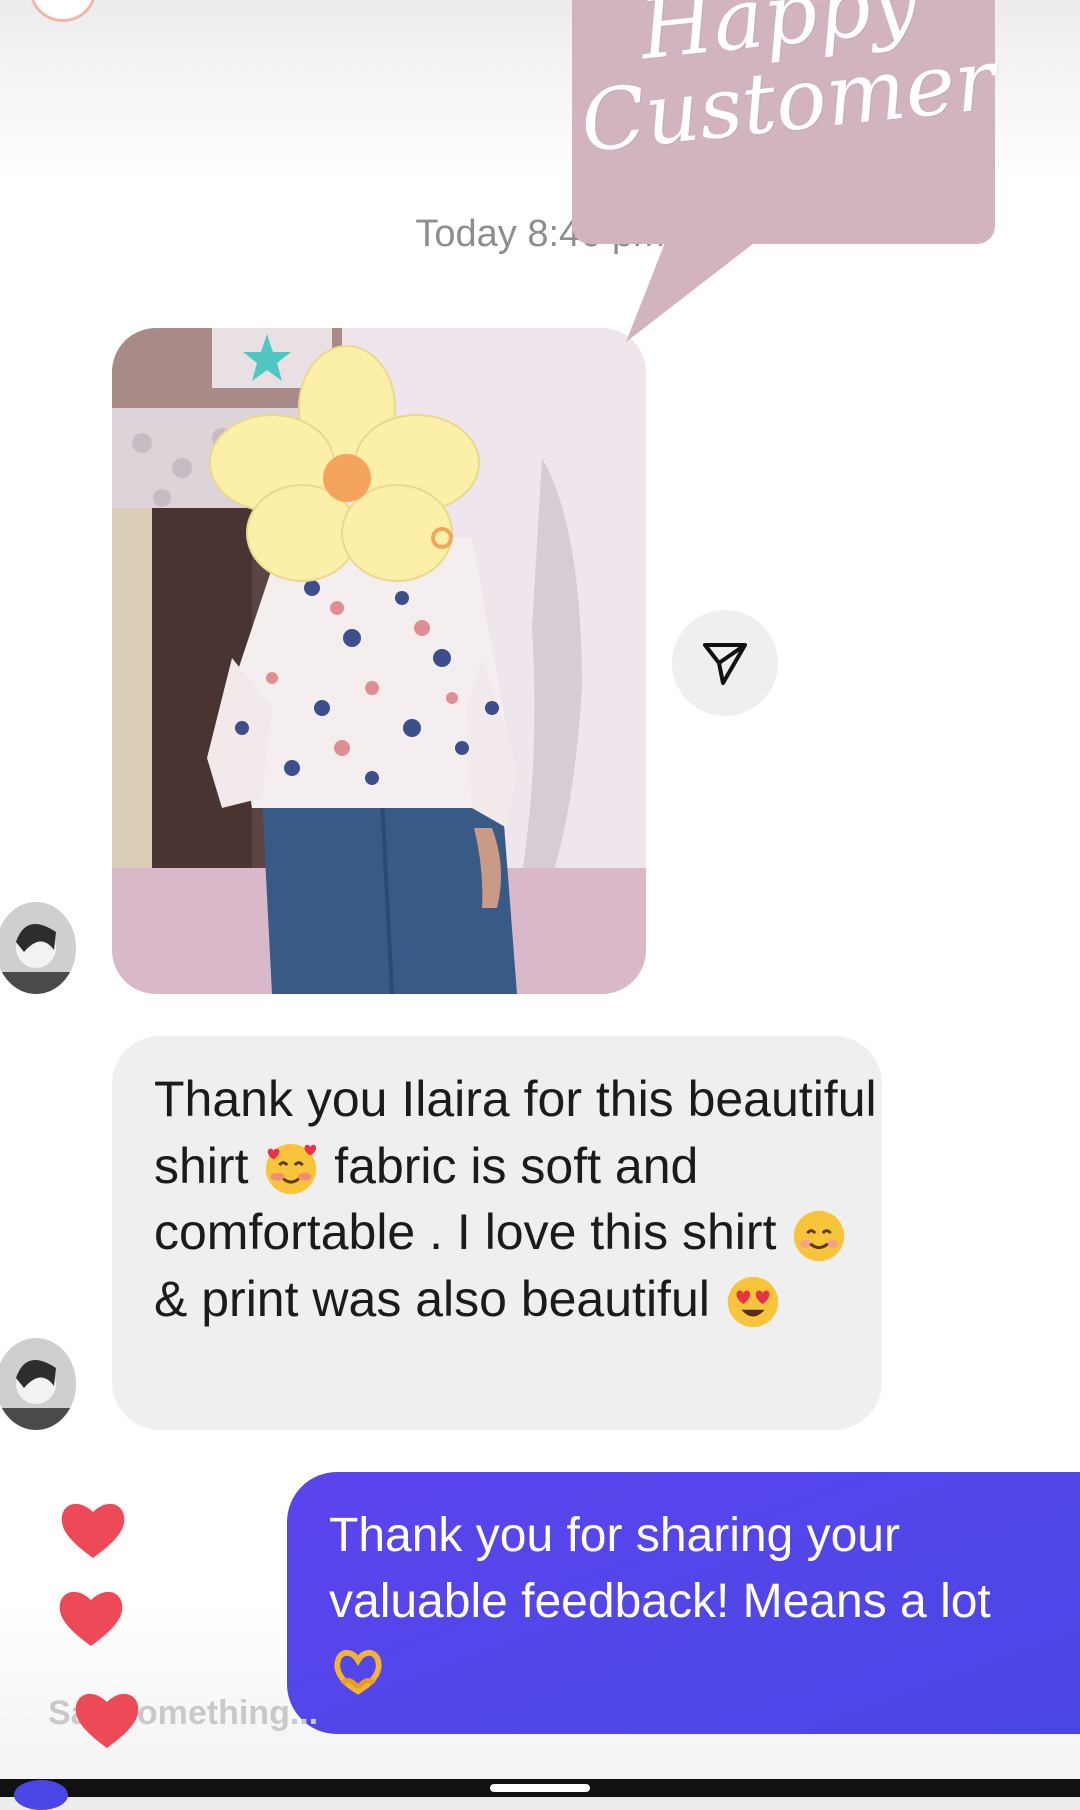 This screenshot has width=1080, height=1810. Describe the element at coordinates (41, 1795) in the screenshot. I see `bottom-partial-element` at that location.